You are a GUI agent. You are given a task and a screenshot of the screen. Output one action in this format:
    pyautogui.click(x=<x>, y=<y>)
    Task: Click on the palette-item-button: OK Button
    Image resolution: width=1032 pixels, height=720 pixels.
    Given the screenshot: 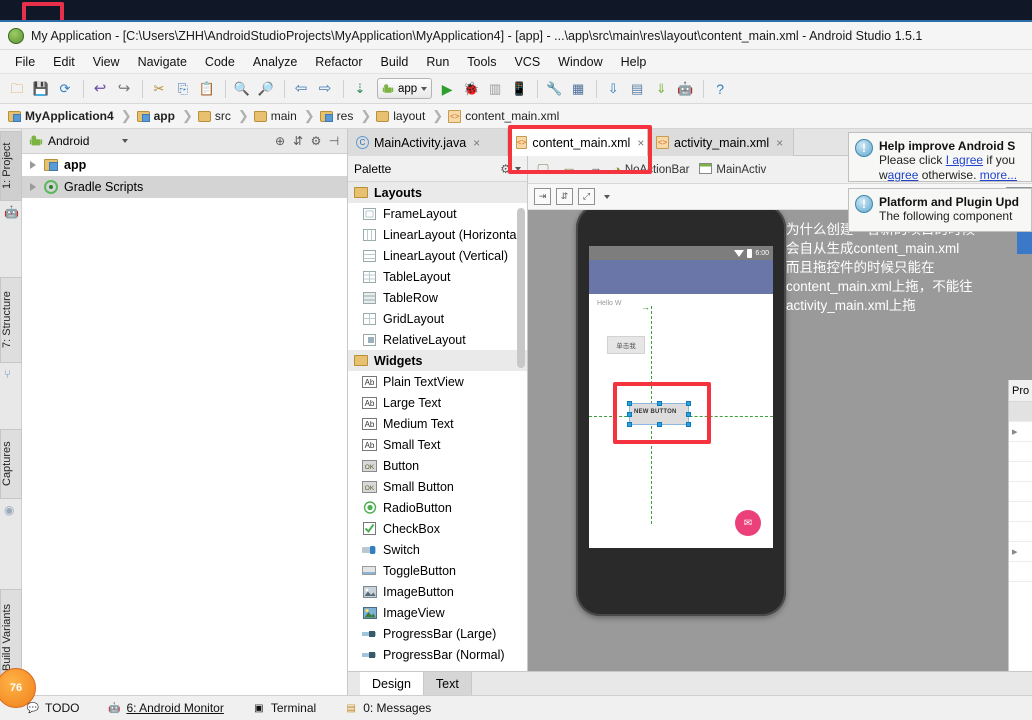 What is the action you would take?
    pyautogui.click(x=437, y=465)
    